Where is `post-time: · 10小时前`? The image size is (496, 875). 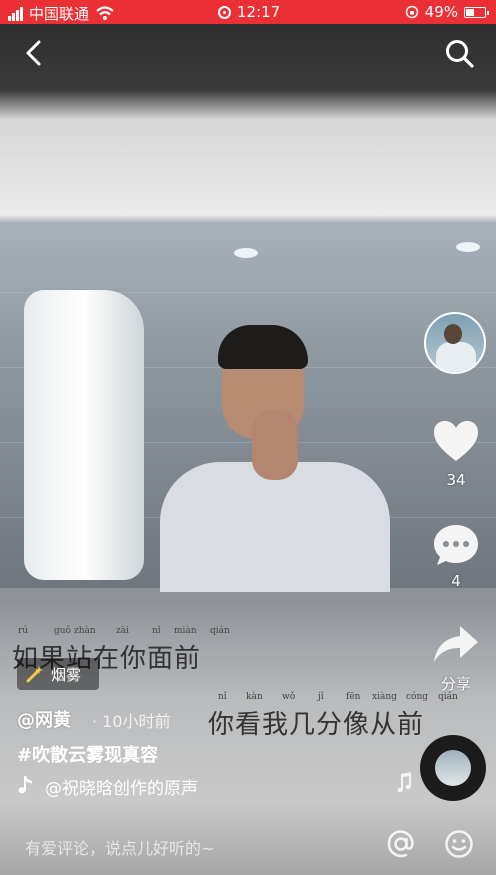 post-time: · 10小时前 is located at coordinates (131, 721).